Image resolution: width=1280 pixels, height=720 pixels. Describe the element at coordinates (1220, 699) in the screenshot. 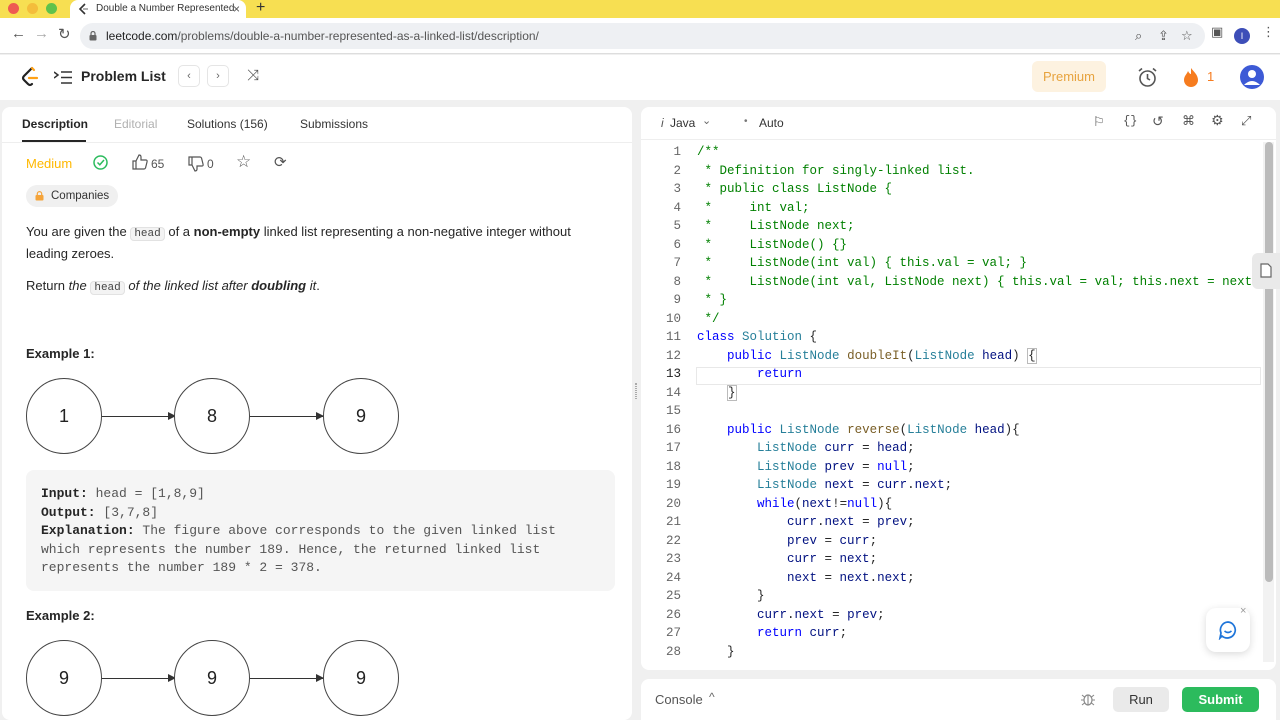

I see `submit-button: Submit` at that location.